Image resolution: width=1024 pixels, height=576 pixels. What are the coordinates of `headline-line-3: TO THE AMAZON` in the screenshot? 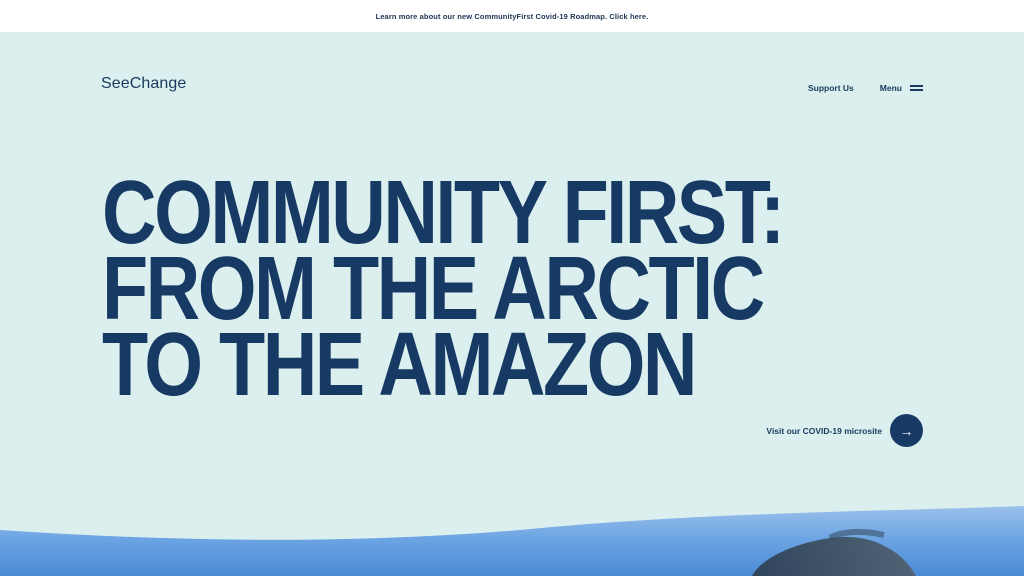 It's located at (400, 365).